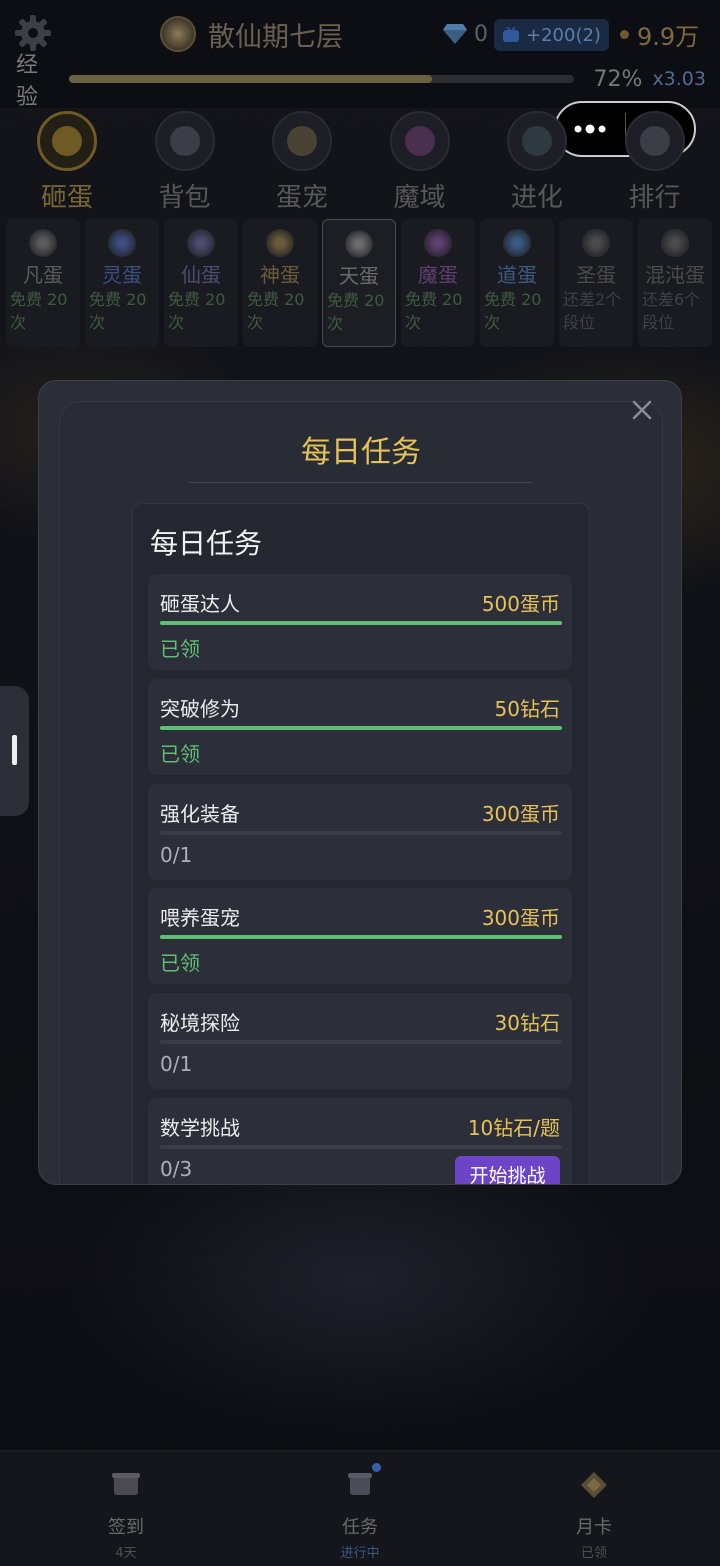 This screenshot has width=720, height=1566. I want to click on exp-percent: 72%, so click(618, 79).